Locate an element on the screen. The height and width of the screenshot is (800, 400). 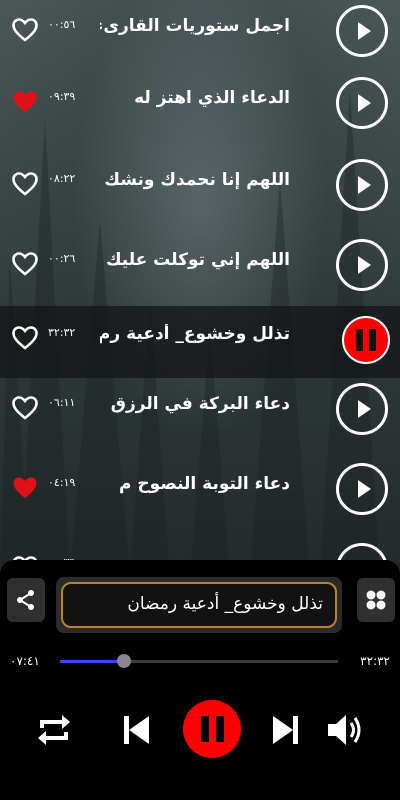
track-duration: ٠٤:١٩ is located at coordinates (62, 482).